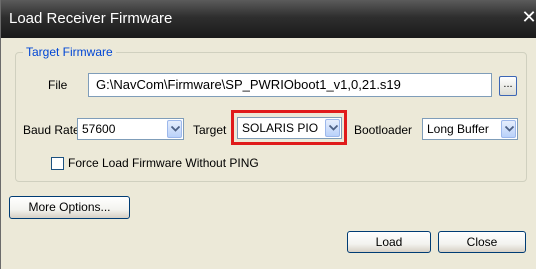 This screenshot has width=536, height=269. Describe the element at coordinates (482, 242) in the screenshot. I see `close-button: Close` at that location.